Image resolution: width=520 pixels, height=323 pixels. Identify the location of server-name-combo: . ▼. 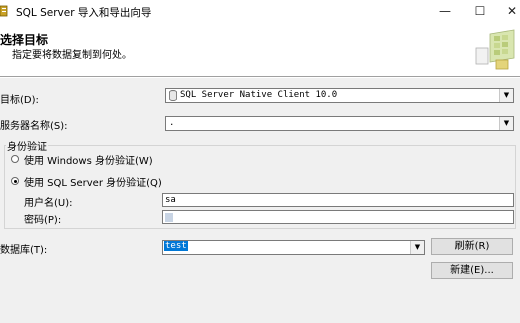
(339, 123).